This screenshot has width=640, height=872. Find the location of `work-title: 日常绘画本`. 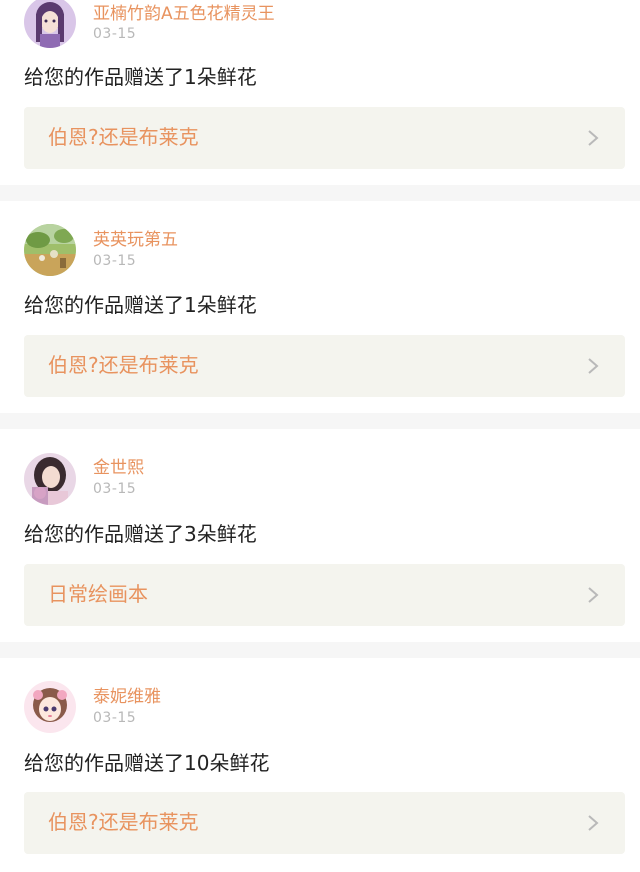

work-title: 日常绘画本 is located at coordinates (98, 594).